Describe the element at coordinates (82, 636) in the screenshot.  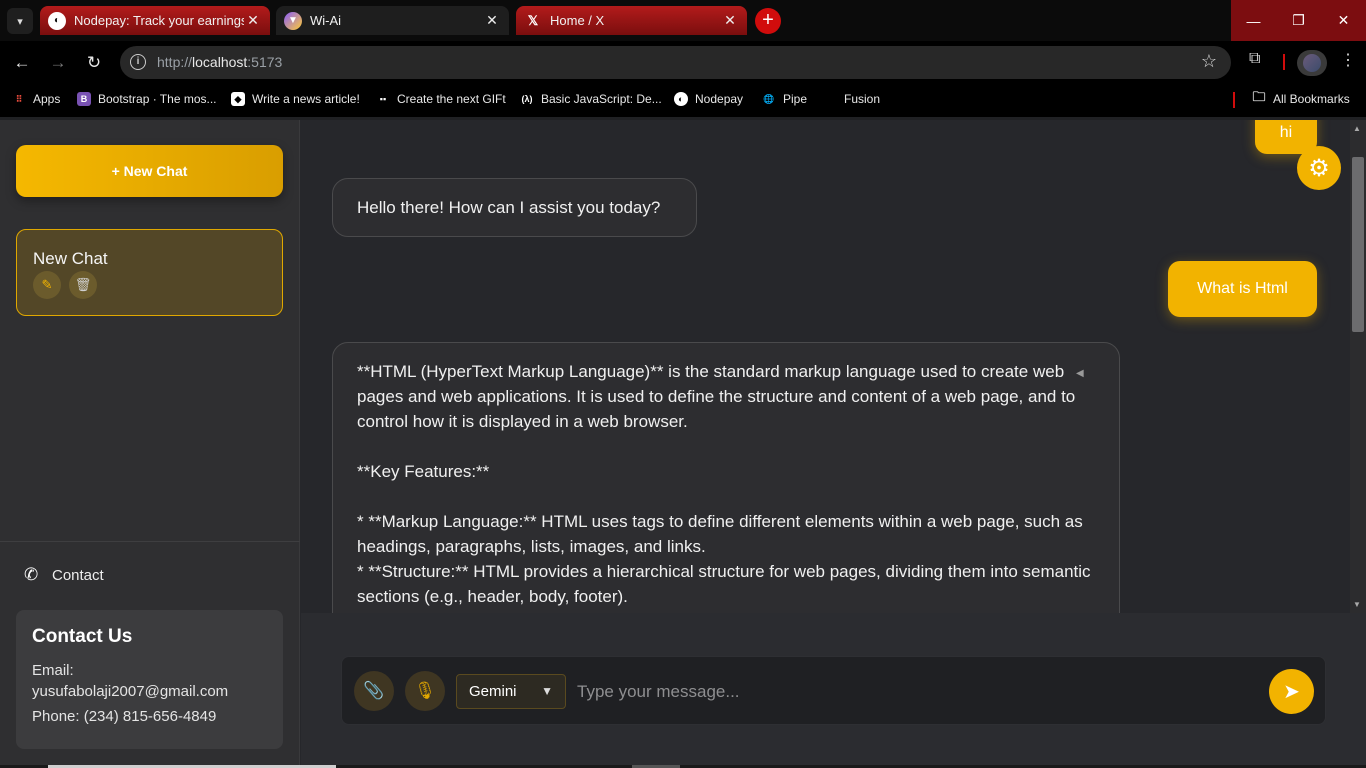
I see `contact-card-title: Contact Us` at that location.